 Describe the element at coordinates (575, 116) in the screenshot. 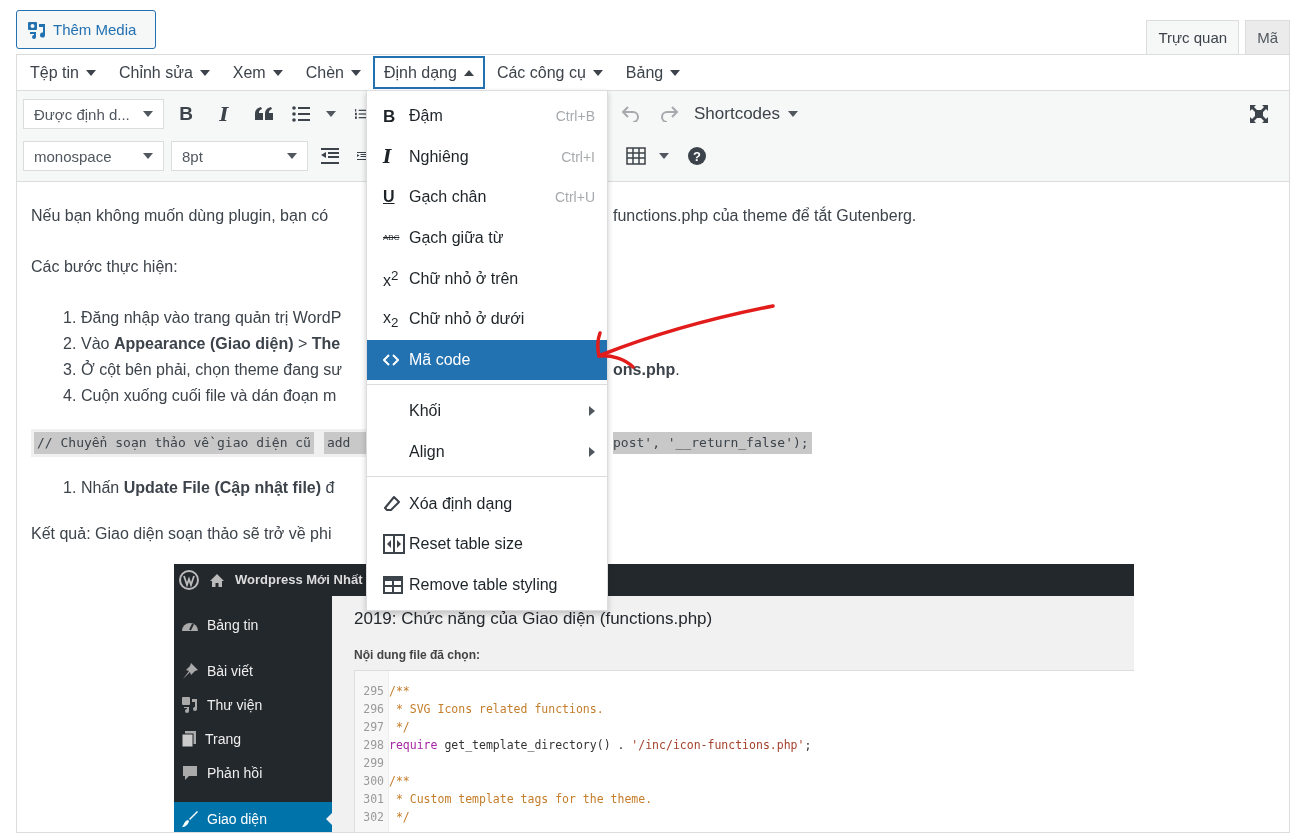

I see `shortcut-hint: Ctrl+B` at that location.